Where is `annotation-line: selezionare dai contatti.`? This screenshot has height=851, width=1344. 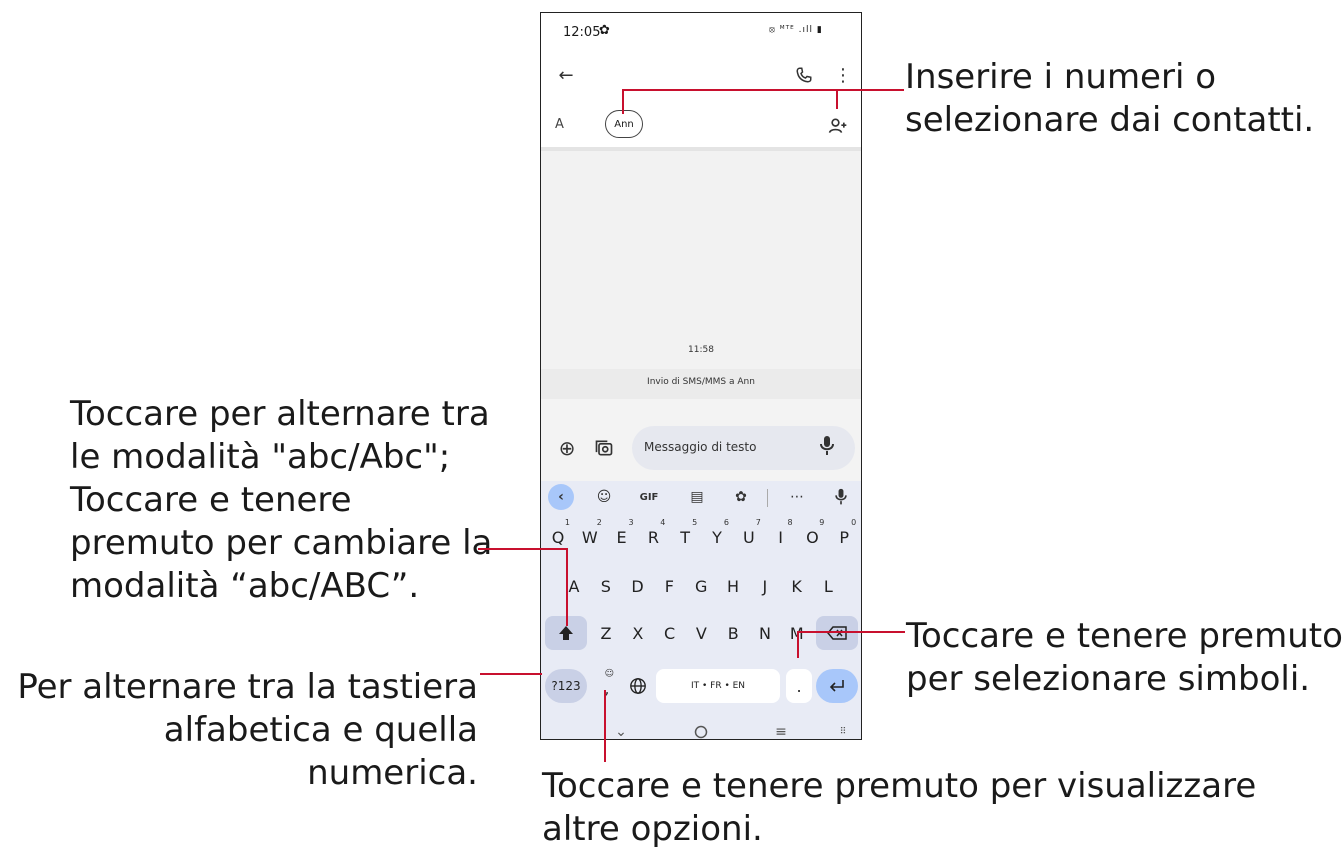
annotation-line: selezionare dai contatti. is located at coordinates (1110, 120).